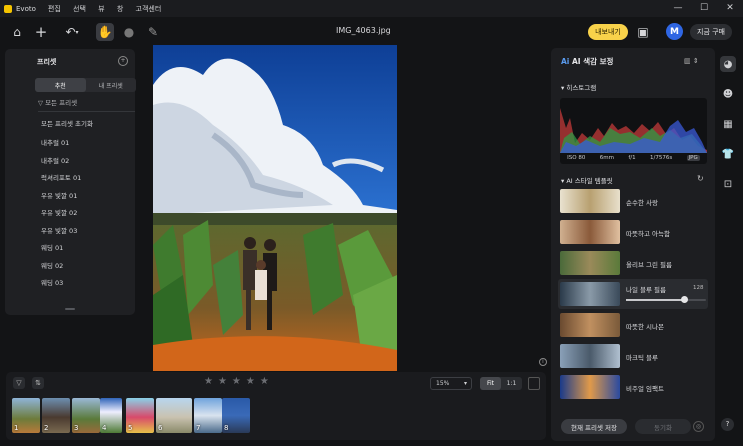 The image size is (743, 446). I want to click on panel-title-text: AI 색감 보정, so click(593, 61).